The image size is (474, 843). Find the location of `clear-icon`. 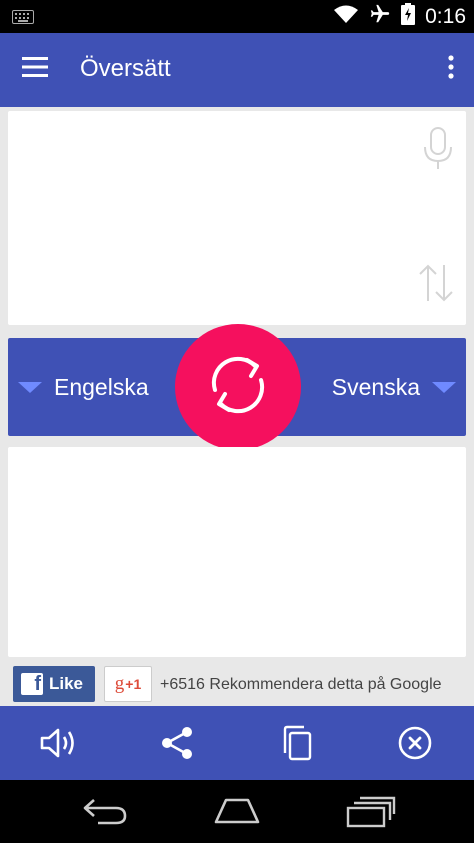

clear-icon is located at coordinates (415, 743).